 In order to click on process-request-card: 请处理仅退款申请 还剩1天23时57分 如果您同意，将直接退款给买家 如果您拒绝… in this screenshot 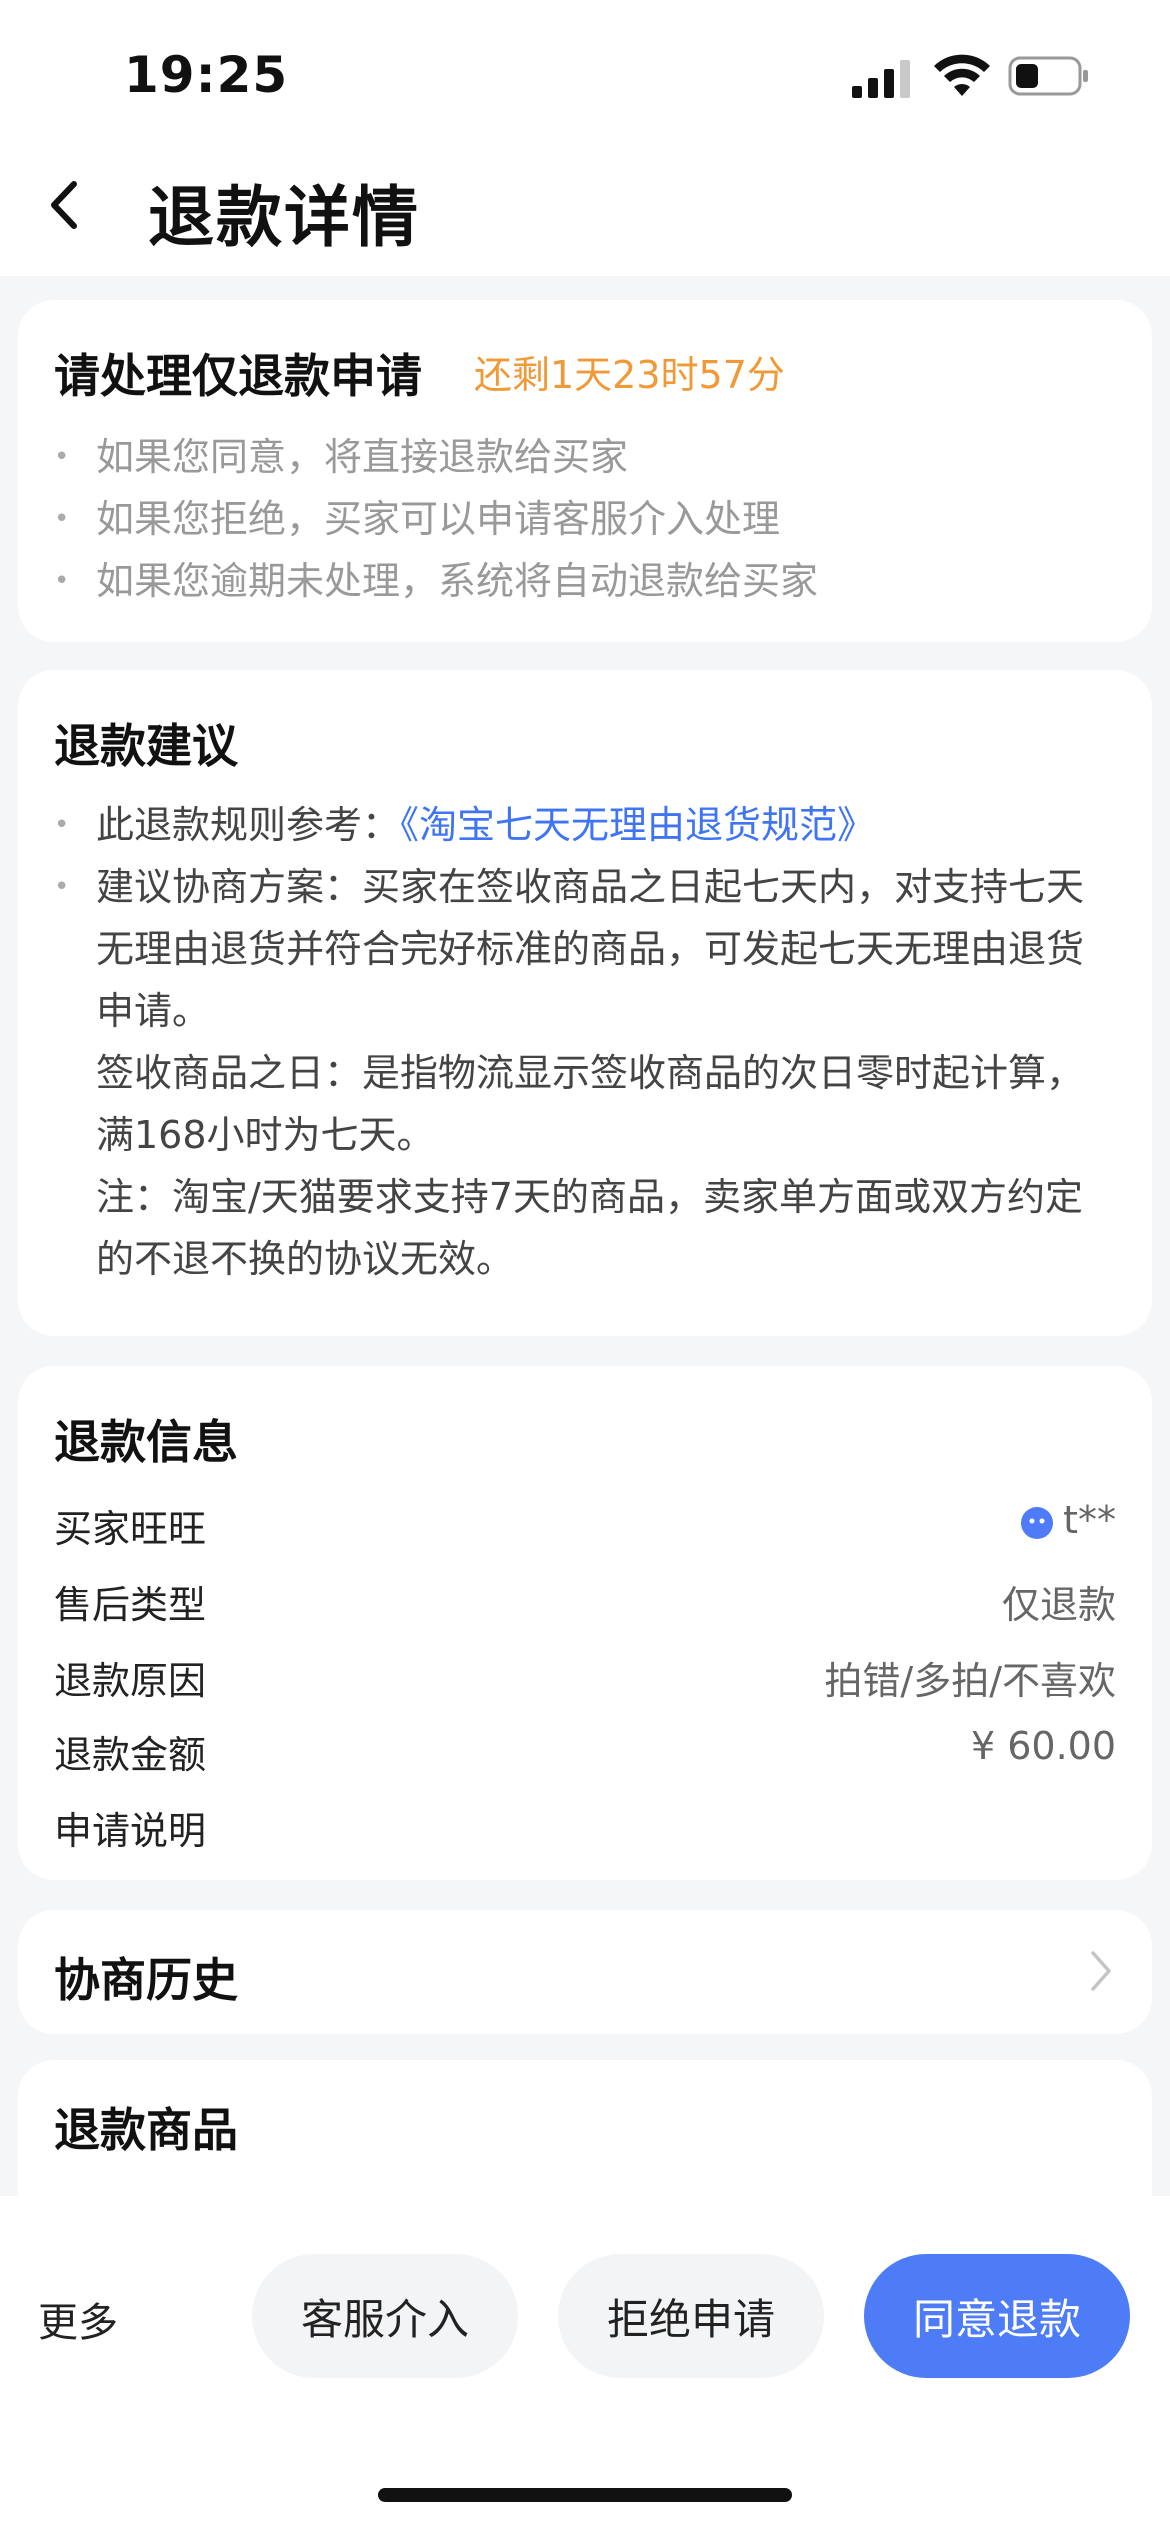, I will do `click(585, 471)`.